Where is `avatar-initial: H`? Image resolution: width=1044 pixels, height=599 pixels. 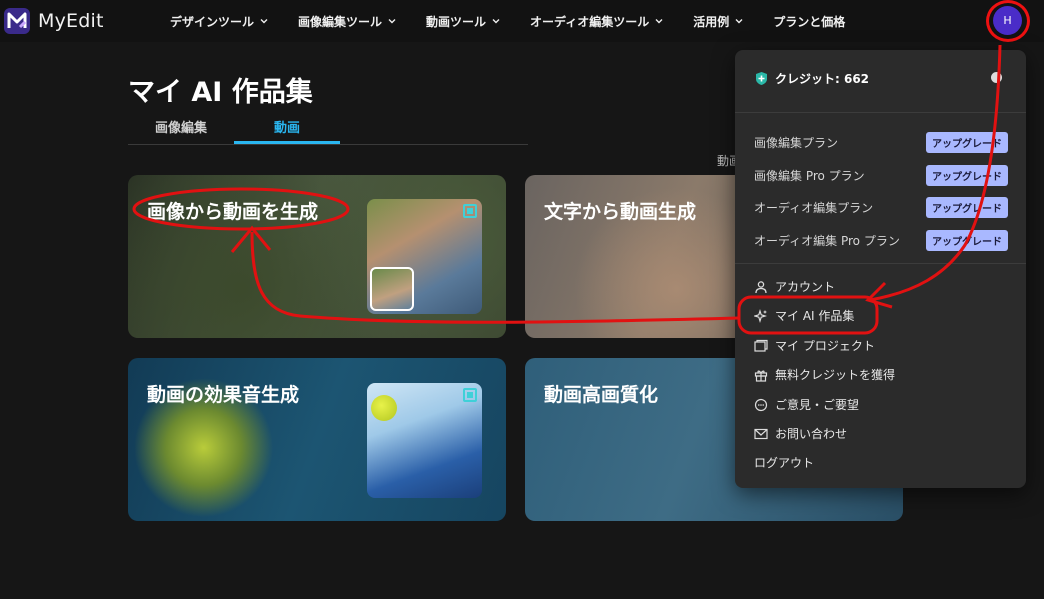 avatar-initial: H is located at coordinates (1007, 20).